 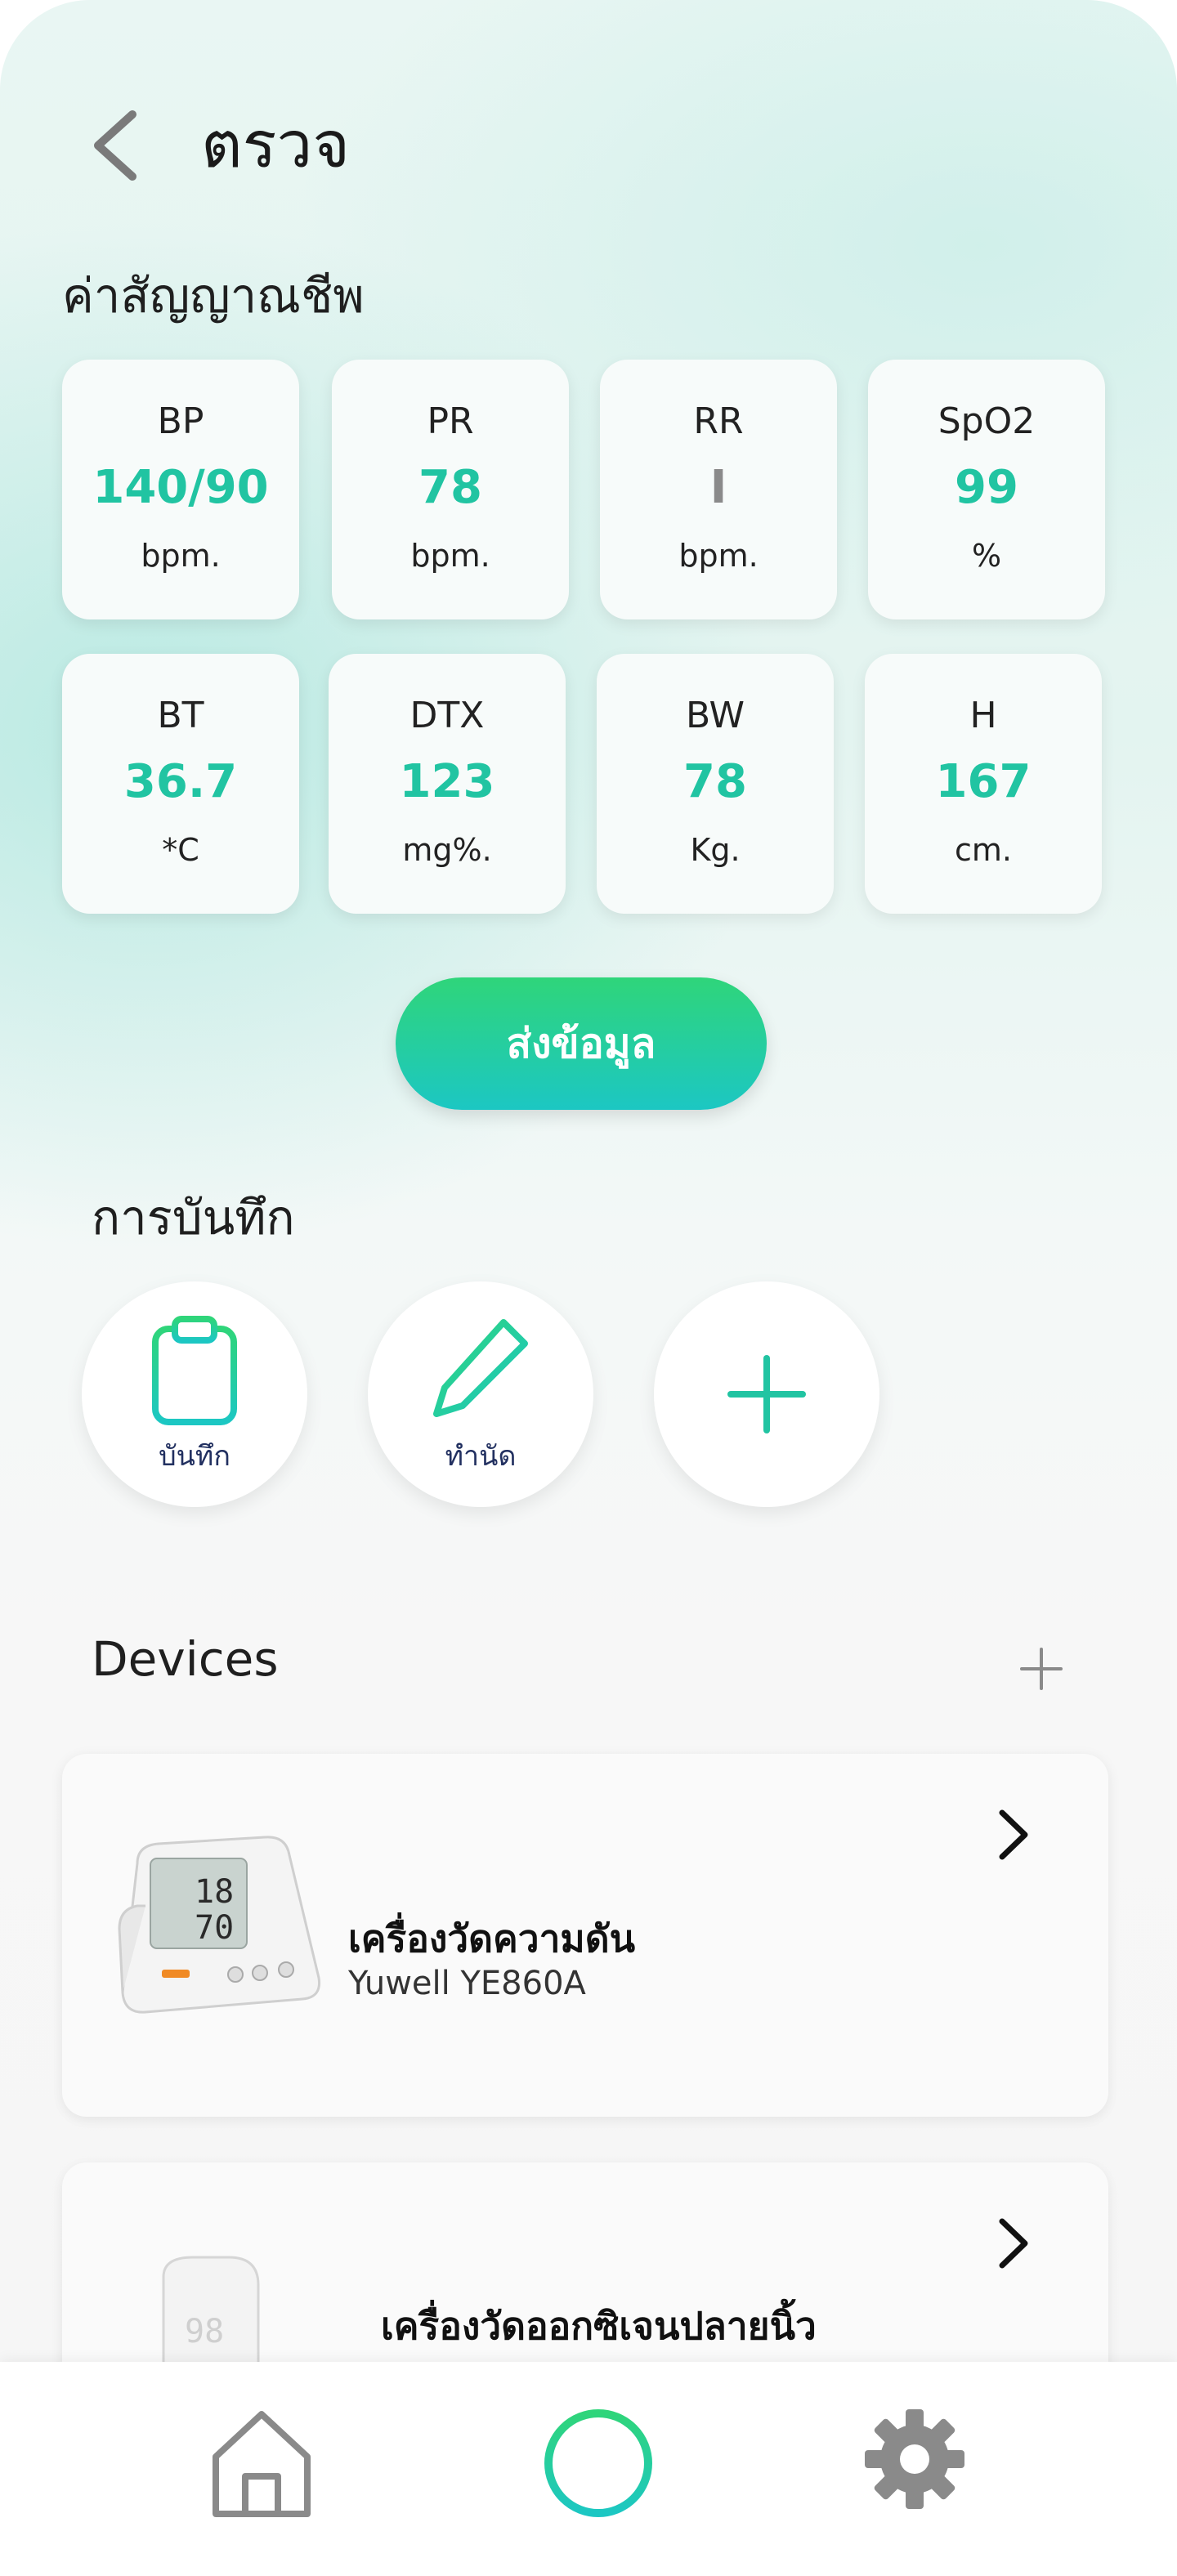 I want to click on vital-value: 140/90, so click(x=180, y=487).